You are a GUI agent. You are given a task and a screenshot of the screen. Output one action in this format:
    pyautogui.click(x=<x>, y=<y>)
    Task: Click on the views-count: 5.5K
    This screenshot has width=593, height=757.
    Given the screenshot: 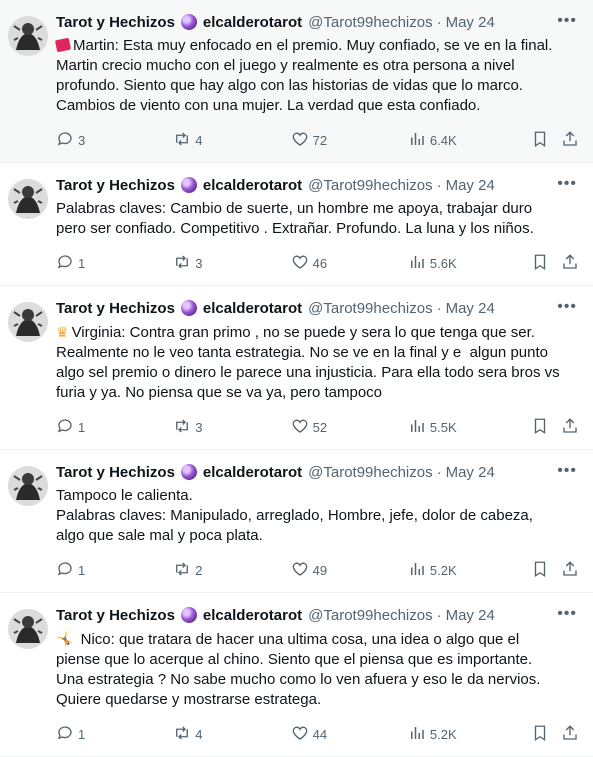 What is the action you would take?
    pyautogui.click(x=443, y=427)
    